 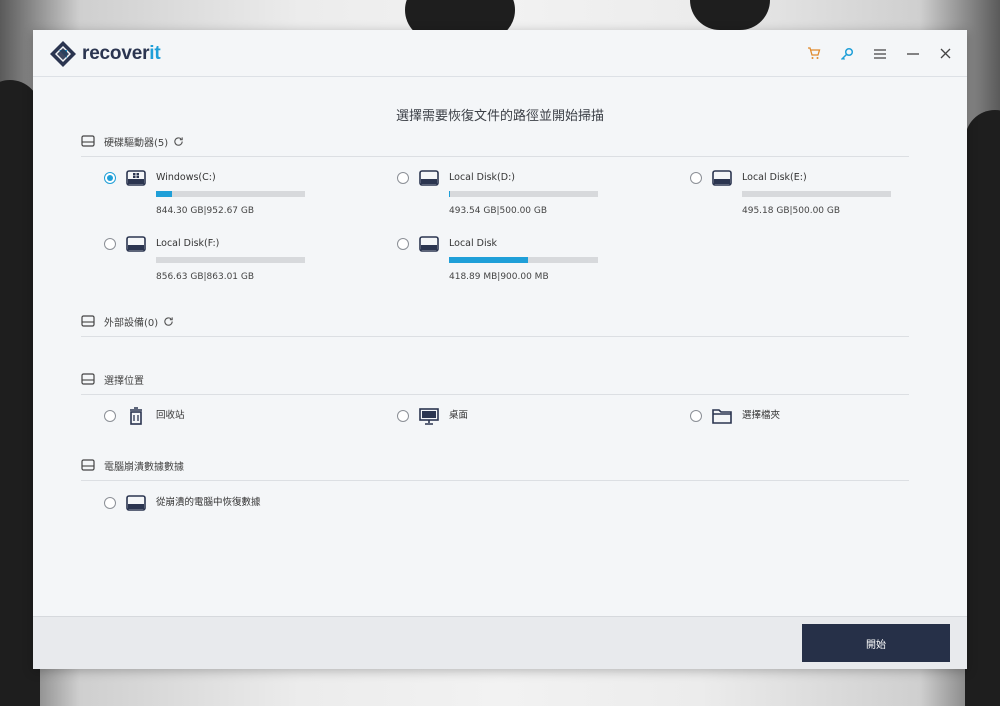 What do you see at coordinates (498, 211) in the screenshot?
I see `drive-size: 493.54 GB|500.00 GB` at bounding box center [498, 211].